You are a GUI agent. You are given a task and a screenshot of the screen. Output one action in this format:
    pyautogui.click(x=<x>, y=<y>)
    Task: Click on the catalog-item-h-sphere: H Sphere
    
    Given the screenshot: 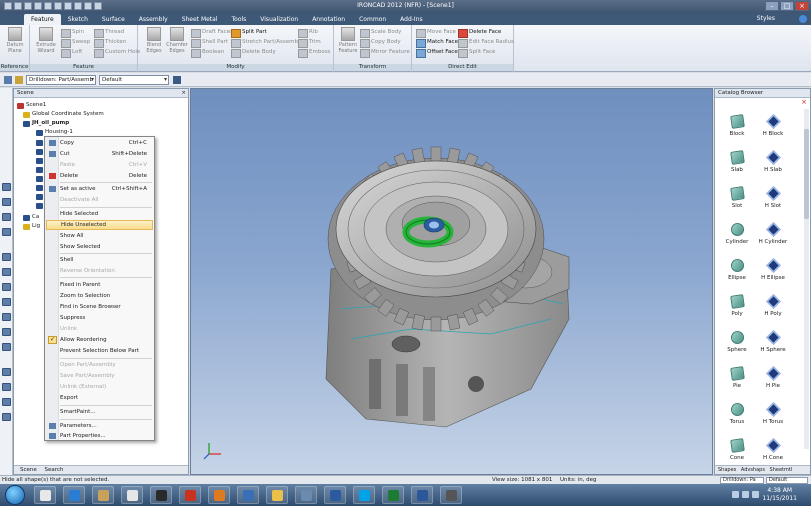 What is the action you would take?
    pyautogui.click(x=773, y=341)
    